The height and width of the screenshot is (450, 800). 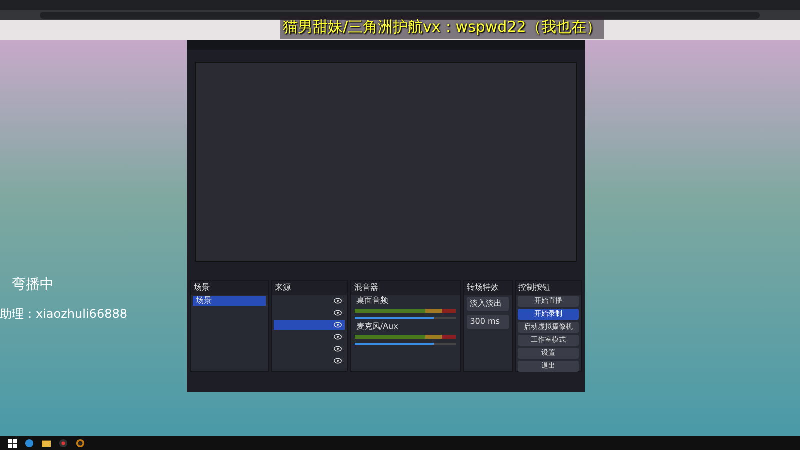 What do you see at coordinates (488, 304) in the screenshot?
I see `transition-select: 淡入淡出` at bounding box center [488, 304].